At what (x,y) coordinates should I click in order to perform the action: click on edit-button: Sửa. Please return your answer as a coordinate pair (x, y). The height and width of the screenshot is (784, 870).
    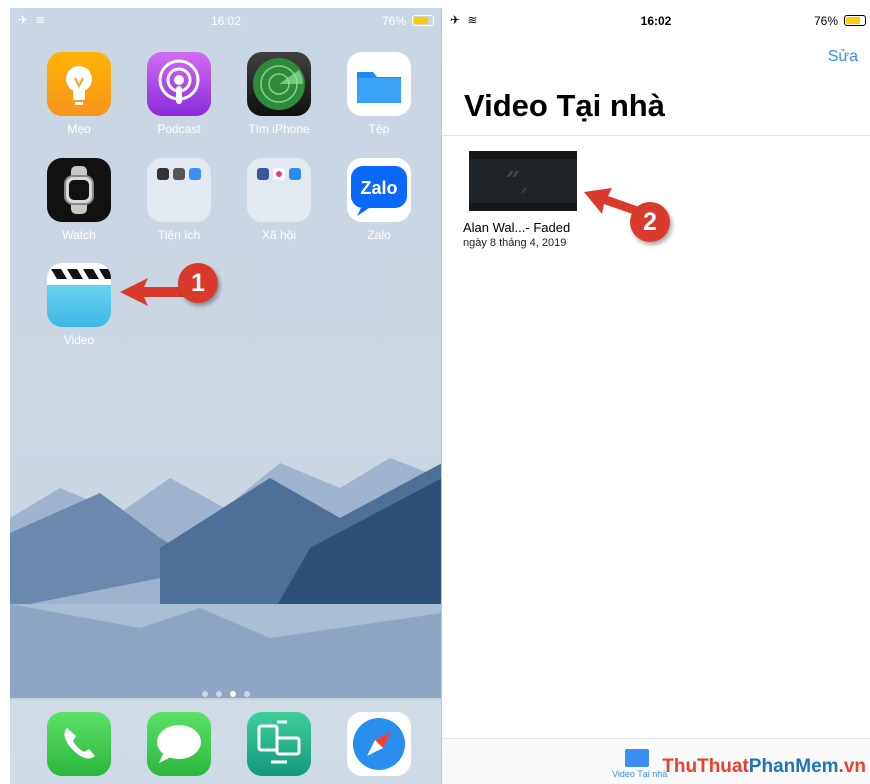
    Looking at the image, I should click on (843, 57).